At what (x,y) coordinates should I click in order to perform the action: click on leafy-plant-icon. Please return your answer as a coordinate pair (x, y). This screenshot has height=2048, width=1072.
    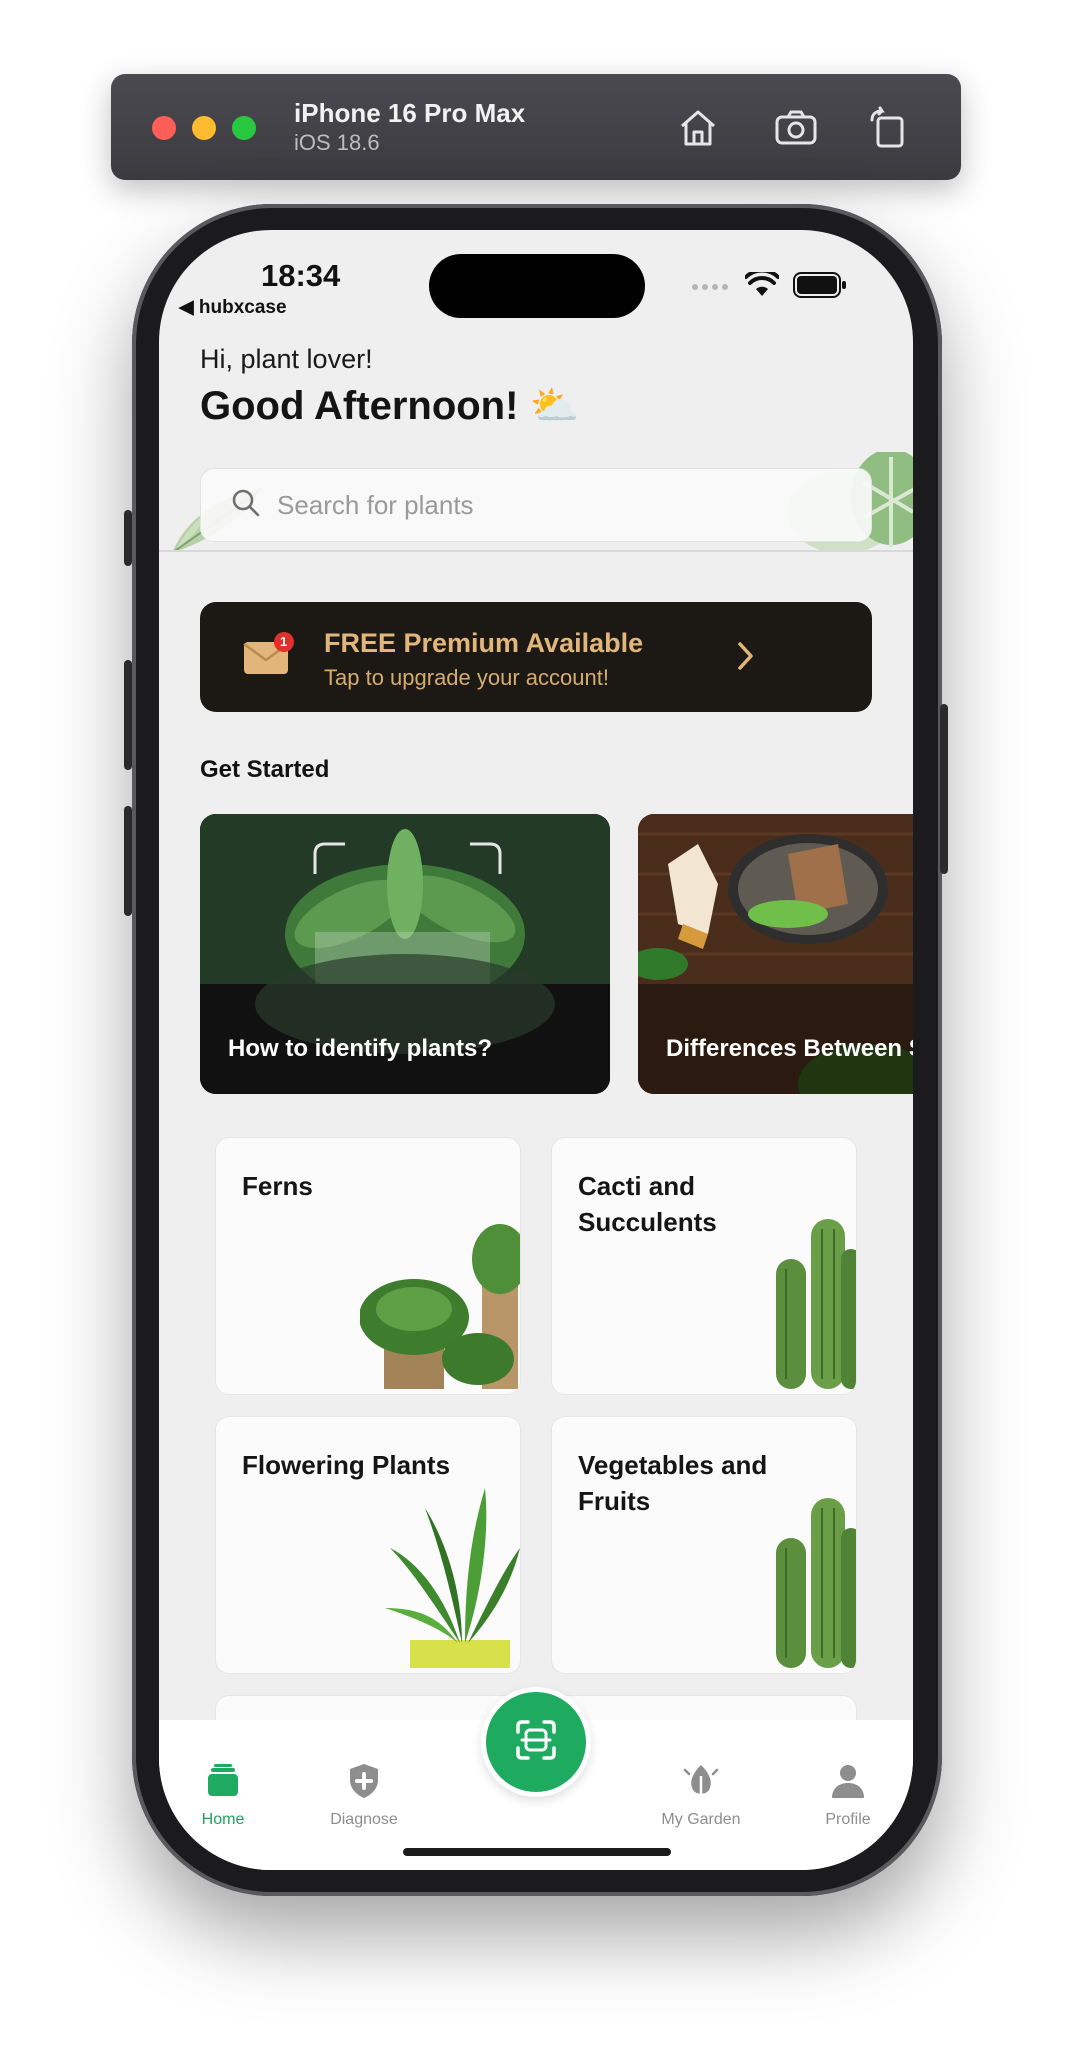
    Looking at the image, I should click on (445, 1570).